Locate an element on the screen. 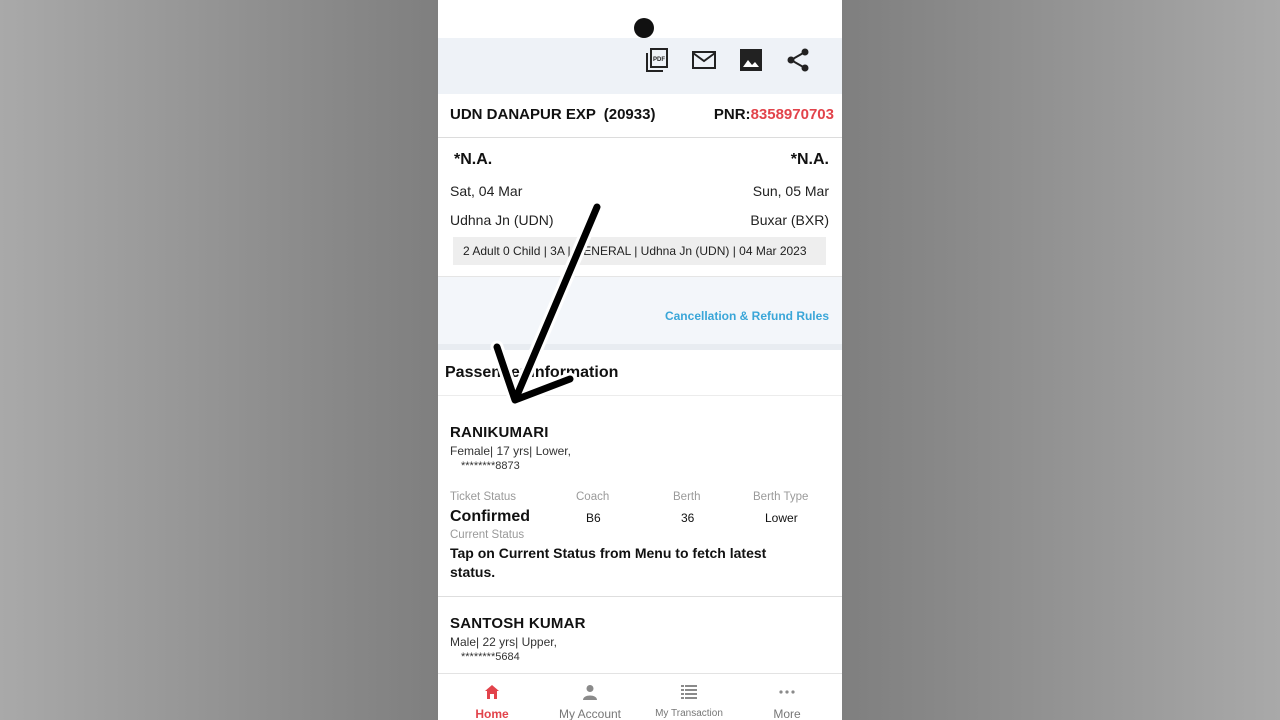 The height and width of the screenshot is (720, 1280). berth-type-label: Berth Type is located at coordinates (781, 497).